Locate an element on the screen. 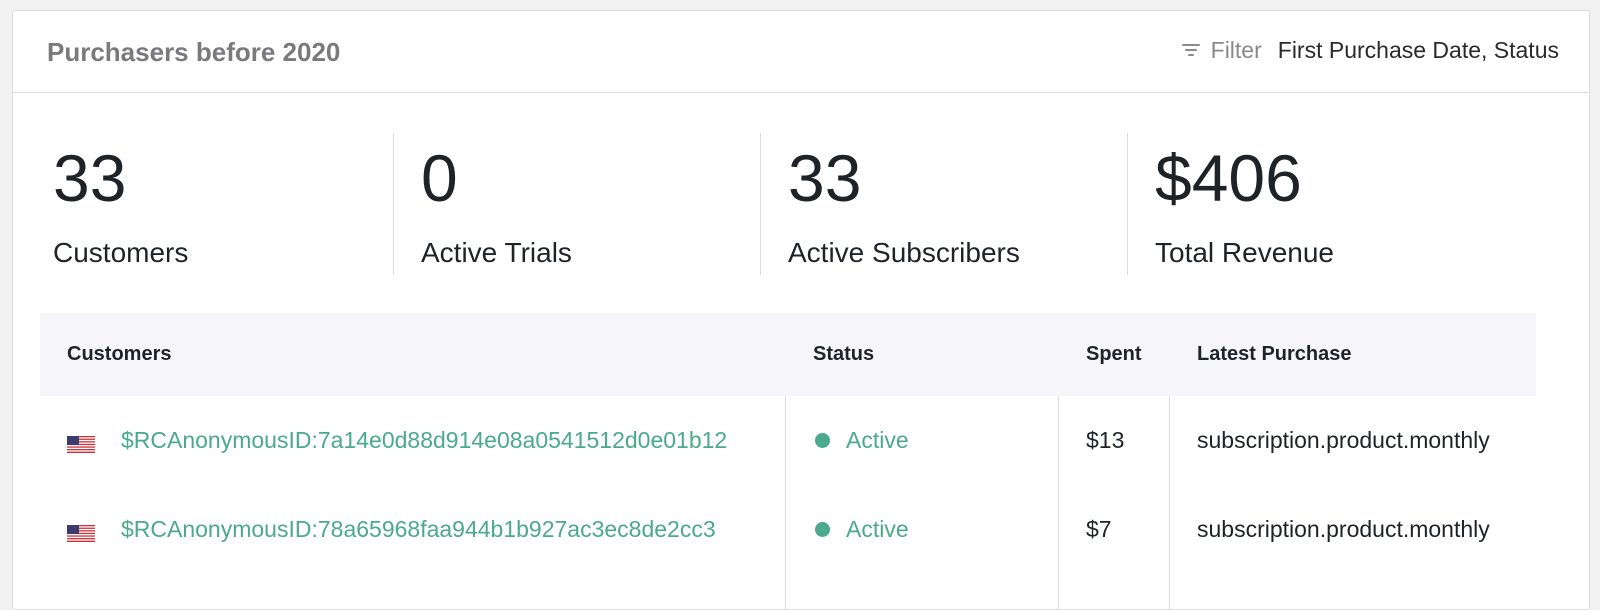  spent-value: $13 is located at coordinates (1105, 440).